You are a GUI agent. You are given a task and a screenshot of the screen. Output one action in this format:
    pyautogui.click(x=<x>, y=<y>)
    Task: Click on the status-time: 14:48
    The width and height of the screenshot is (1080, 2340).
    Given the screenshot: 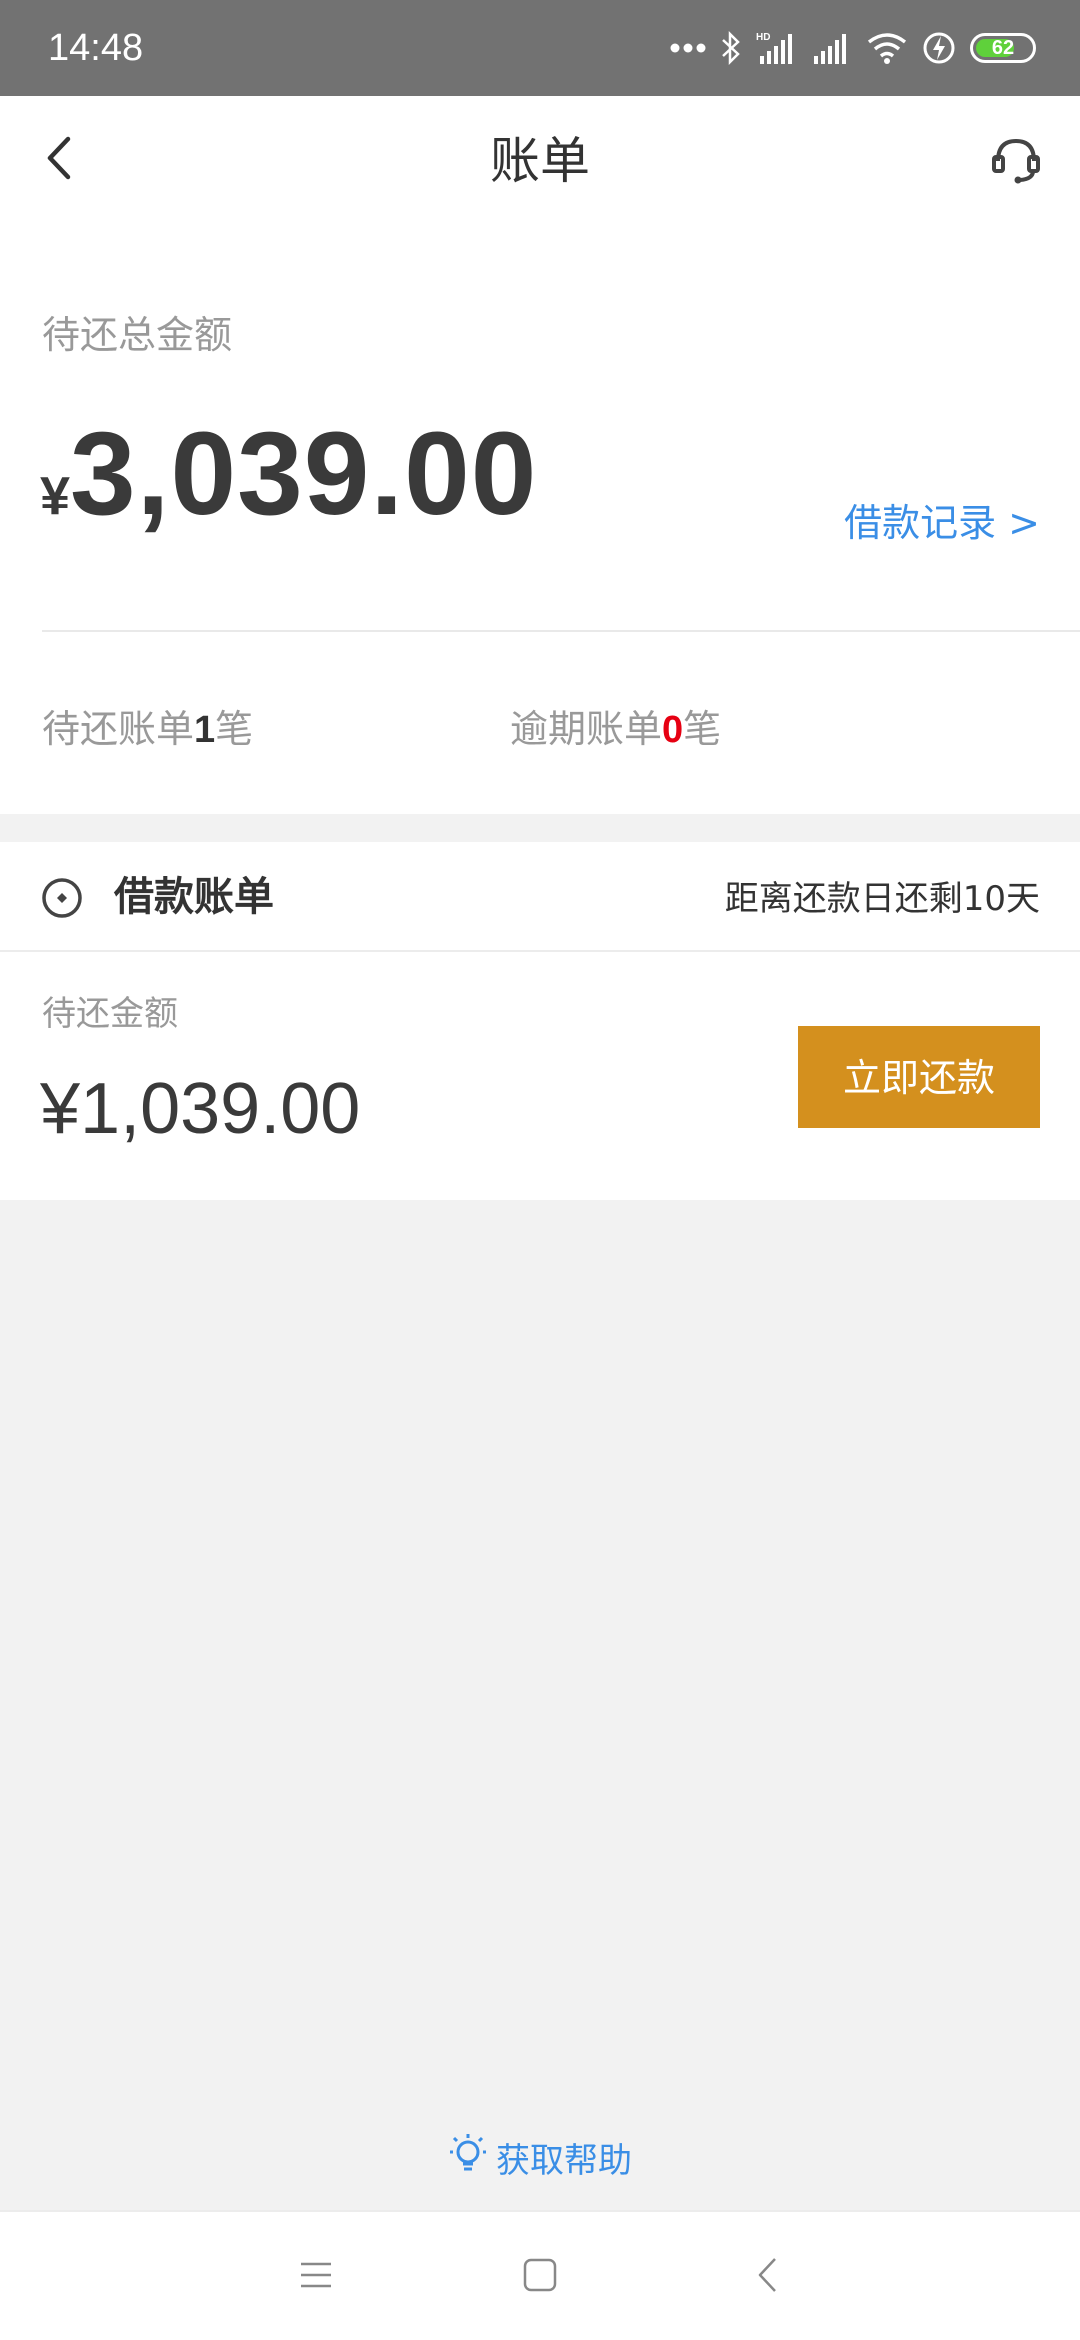 What is the action you would take?
    pyautogui.click(x=96, y=48)
    